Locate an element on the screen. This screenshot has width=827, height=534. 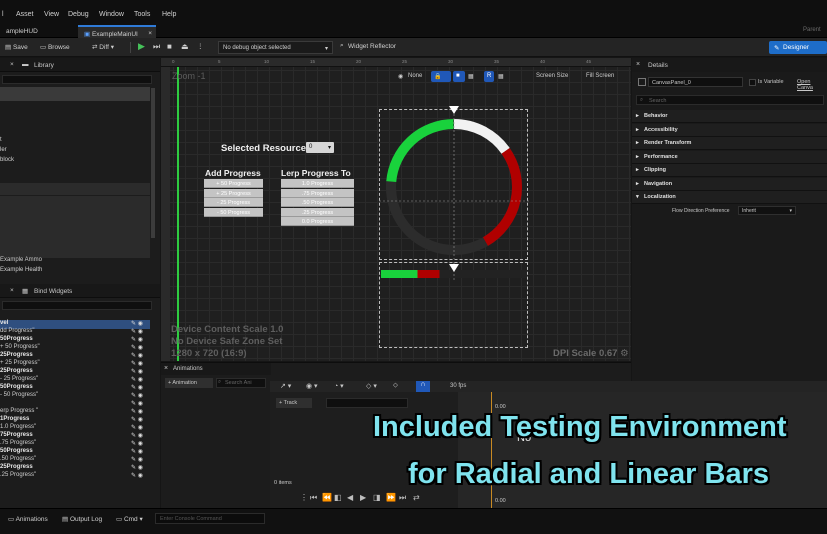
library-search-input is located at coordinates (77, 79).